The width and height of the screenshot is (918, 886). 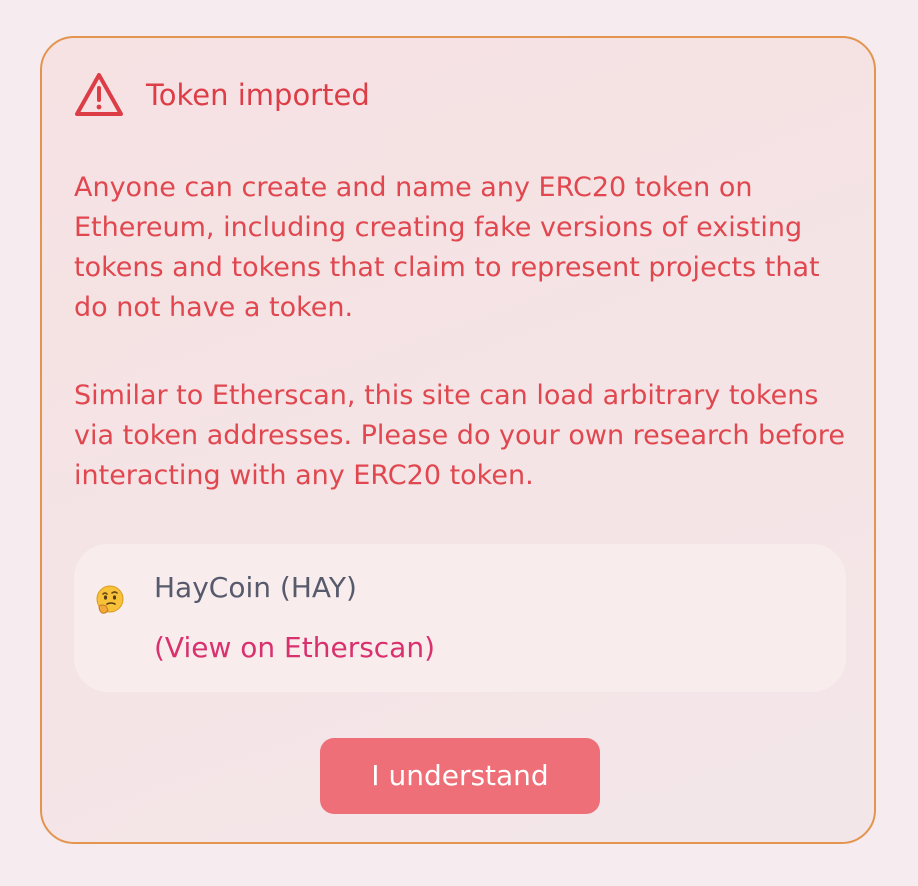 What do you see at coordinates (258, 95) in the screenshot?
I see `dialog-title: Token imported` at bounding box center [258, 95].